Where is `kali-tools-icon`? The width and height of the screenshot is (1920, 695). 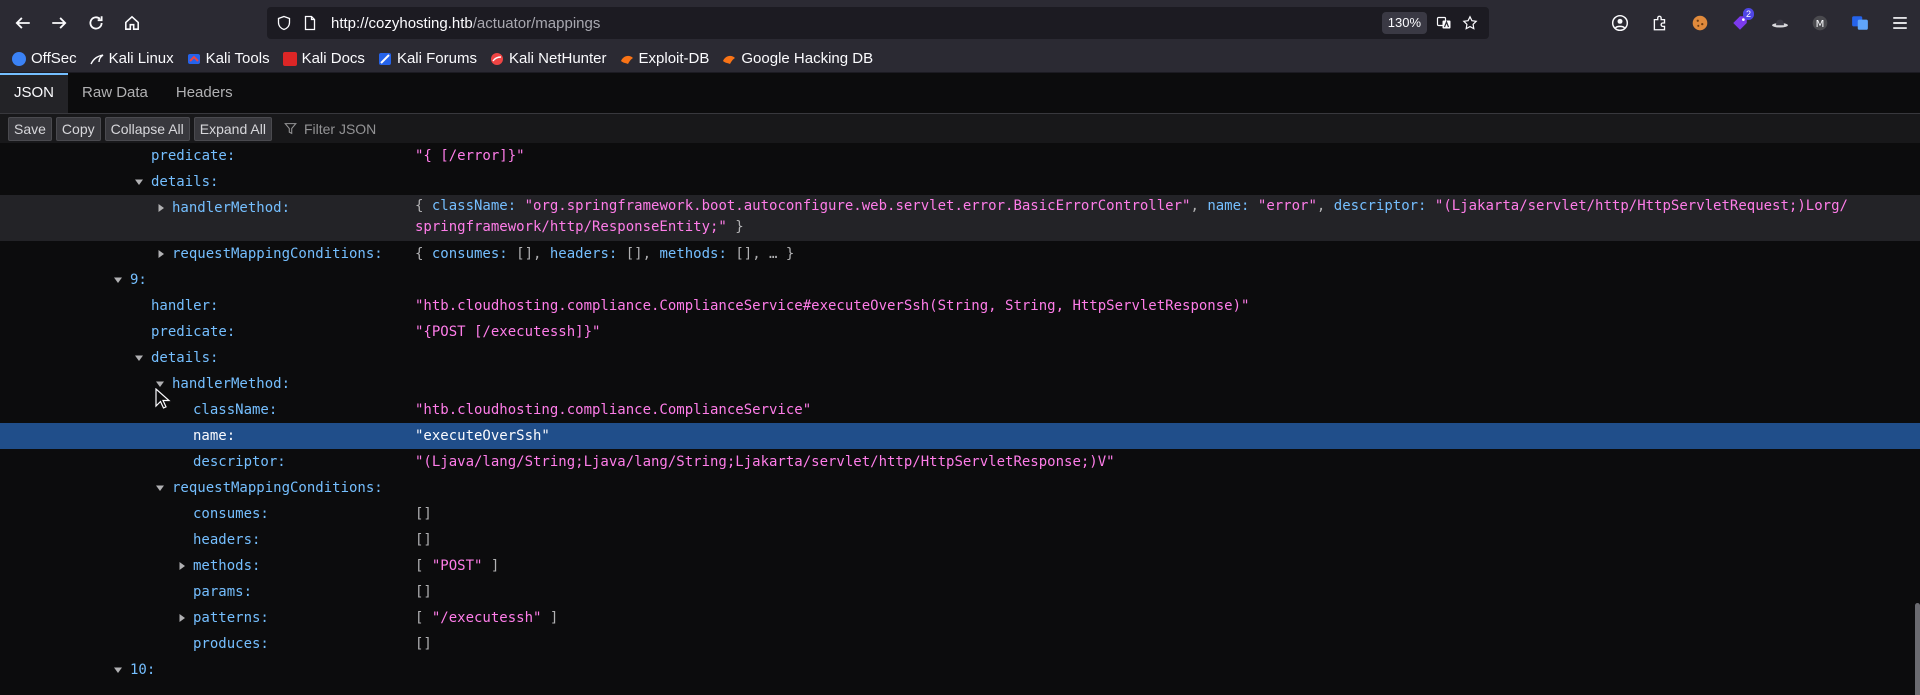
kali-tools-icon is located at coordinates (194, 59).